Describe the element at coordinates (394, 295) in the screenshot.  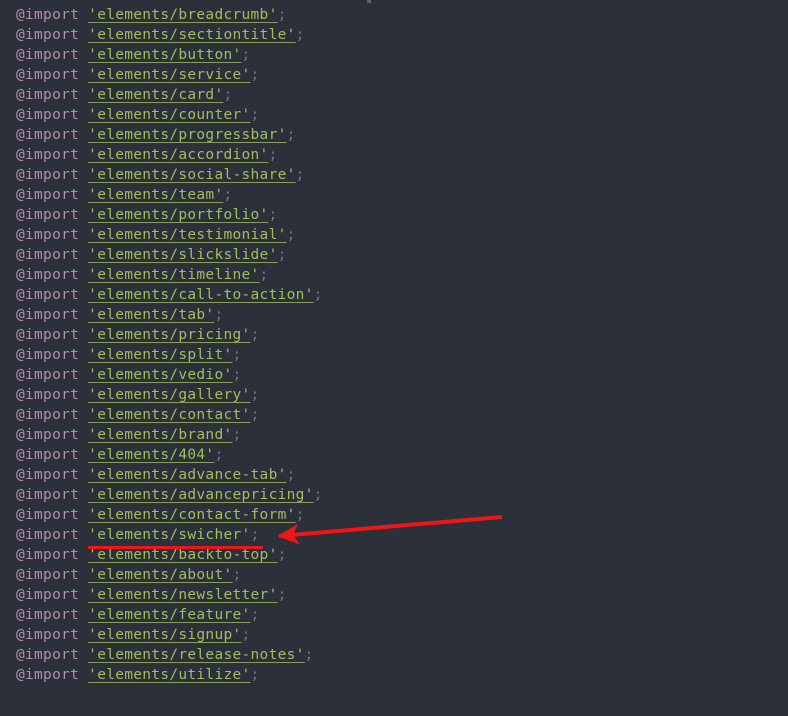
I see `code-line: @import 'elements/call-to-action';` at that location.